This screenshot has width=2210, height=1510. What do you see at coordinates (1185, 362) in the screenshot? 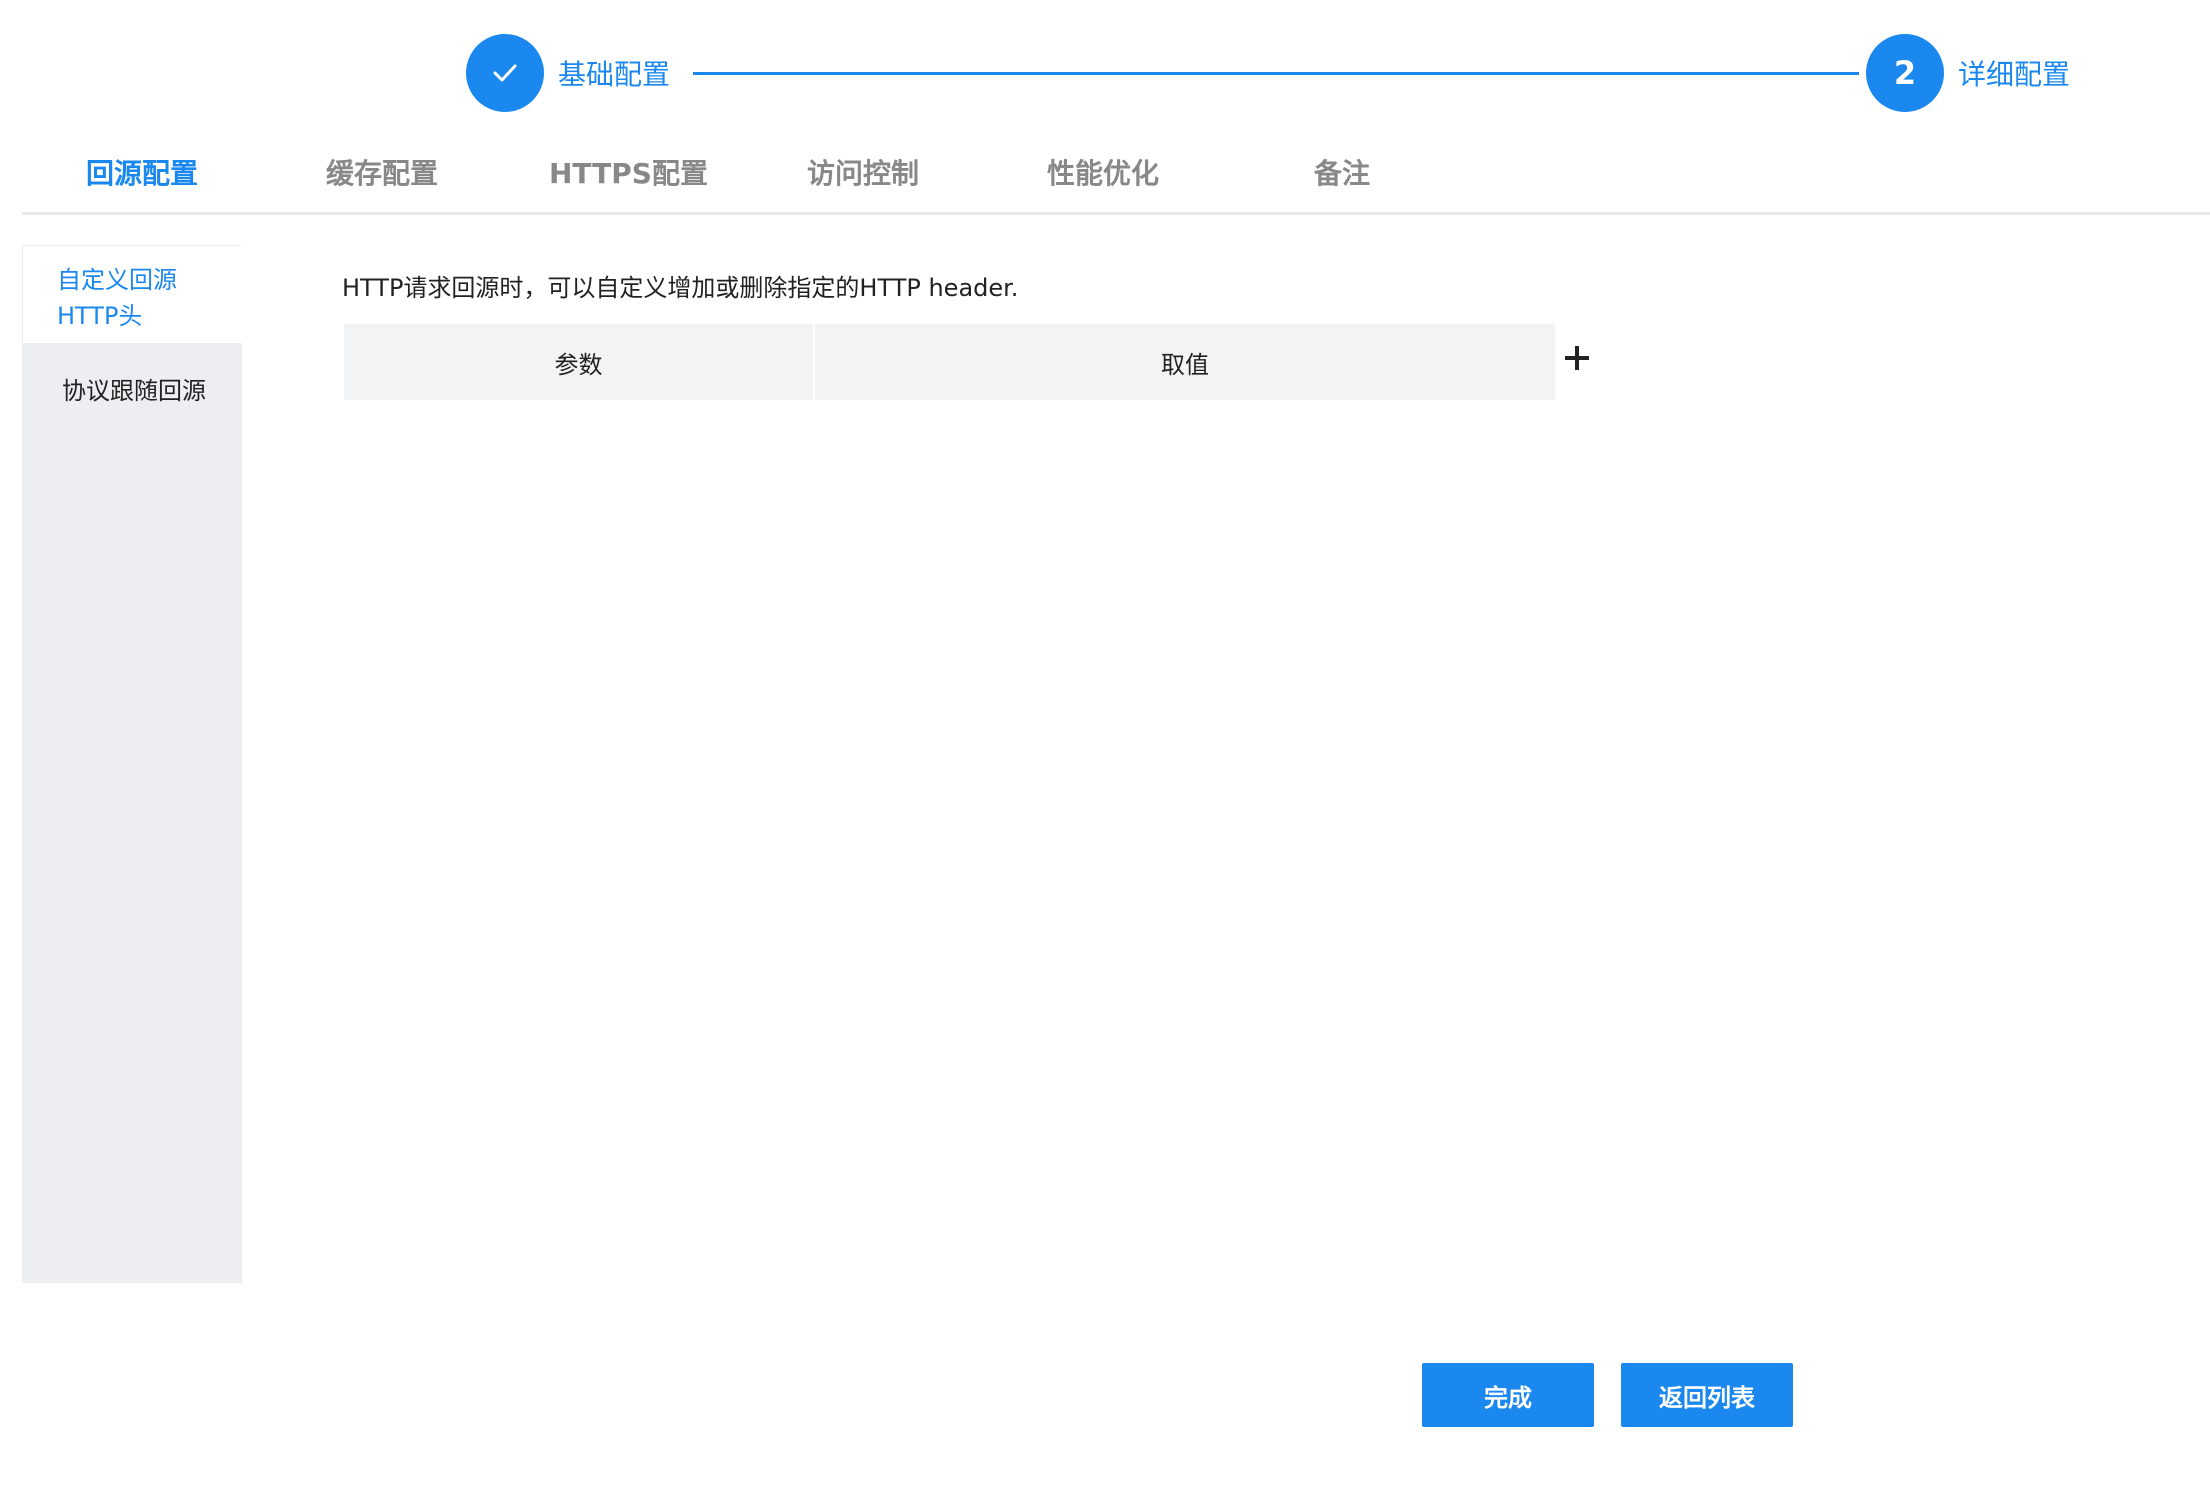
I see `table-header-value: 取值` at bounding box center [1185, 362].